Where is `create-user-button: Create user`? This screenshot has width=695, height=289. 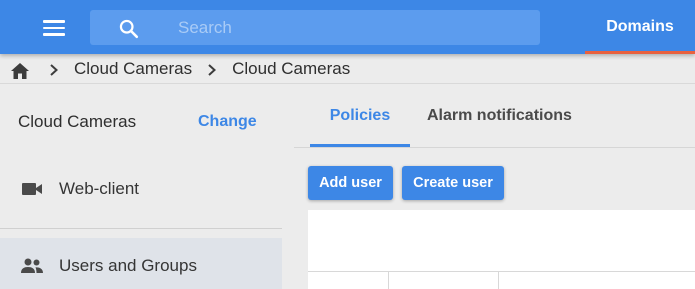
create-user-button: Create user is located at coordinates (453, 183).